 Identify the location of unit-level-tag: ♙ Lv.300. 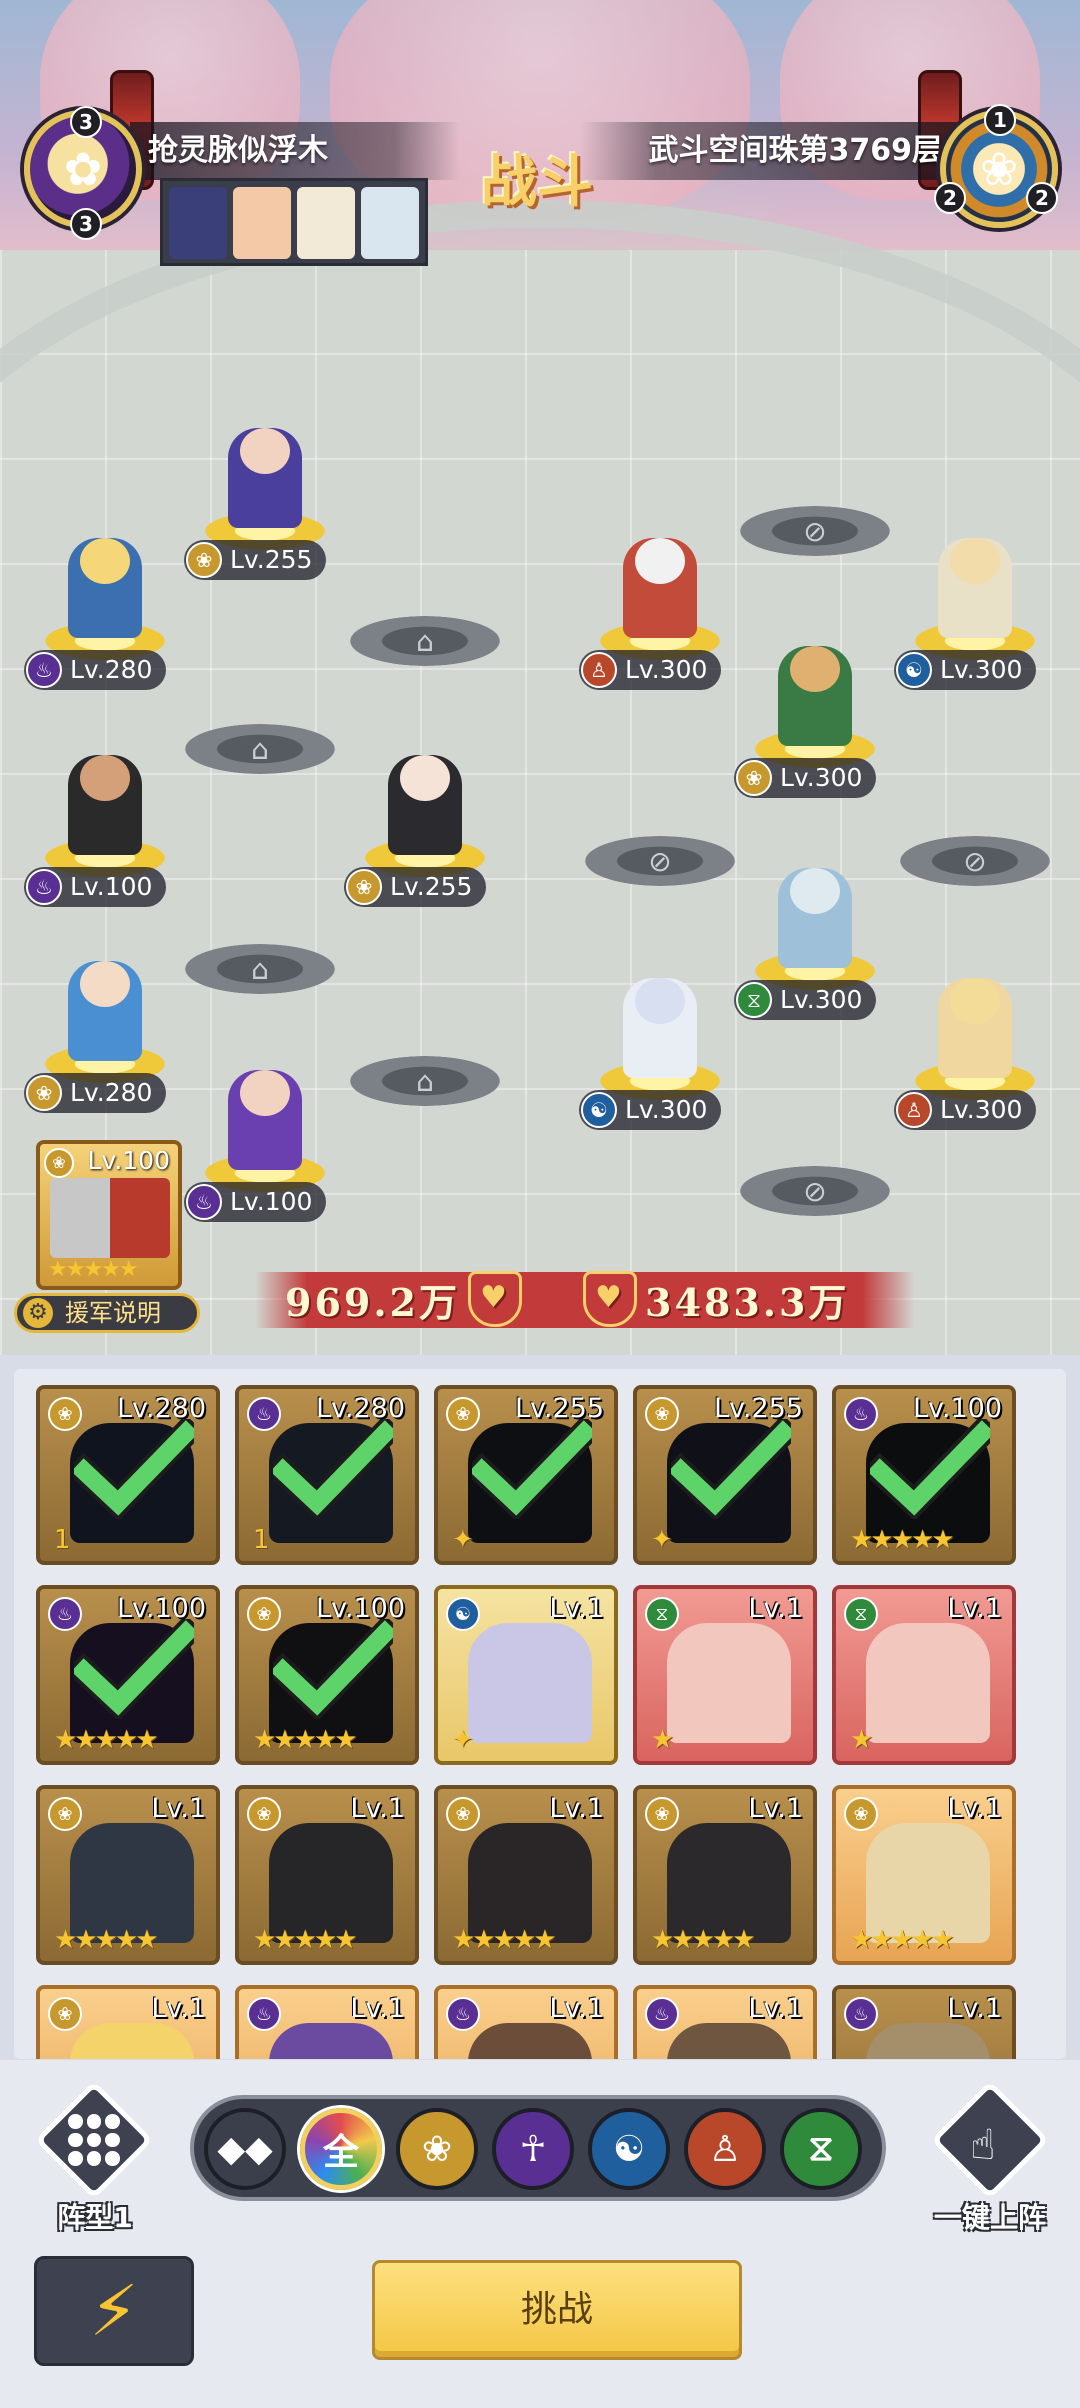
(650, 670).